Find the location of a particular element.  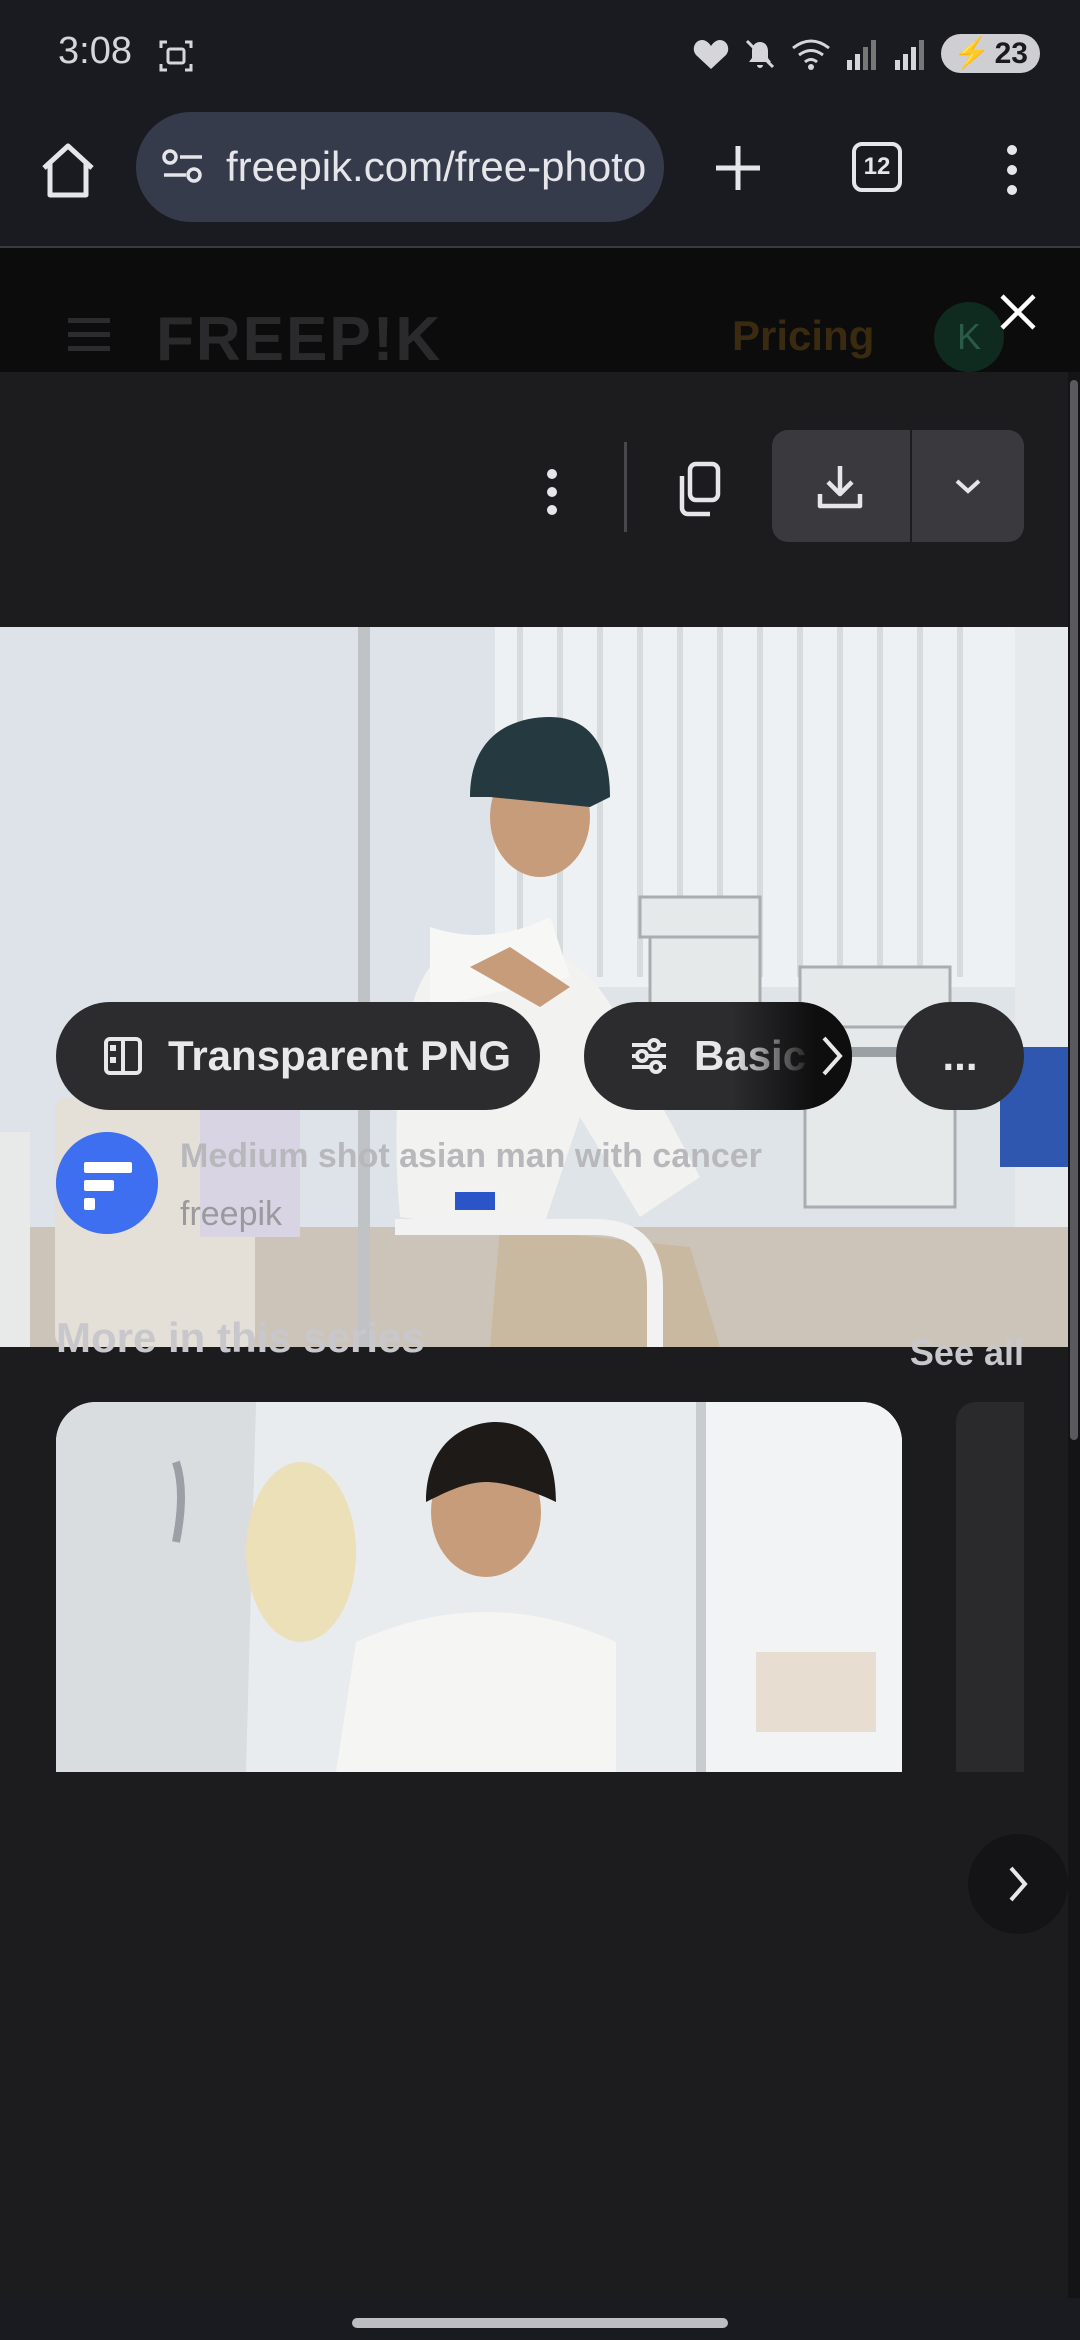

modal-scrollbar-thumb is located at coordinates (1074, 910).